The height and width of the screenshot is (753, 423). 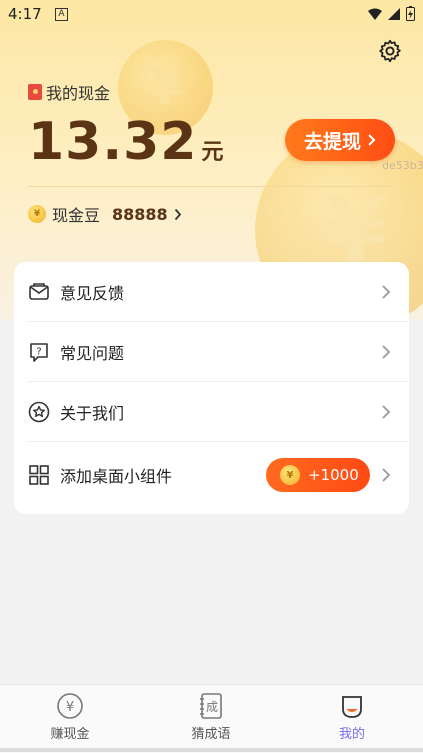 I want to click on cellular-icon, so click(x=394, y=13).